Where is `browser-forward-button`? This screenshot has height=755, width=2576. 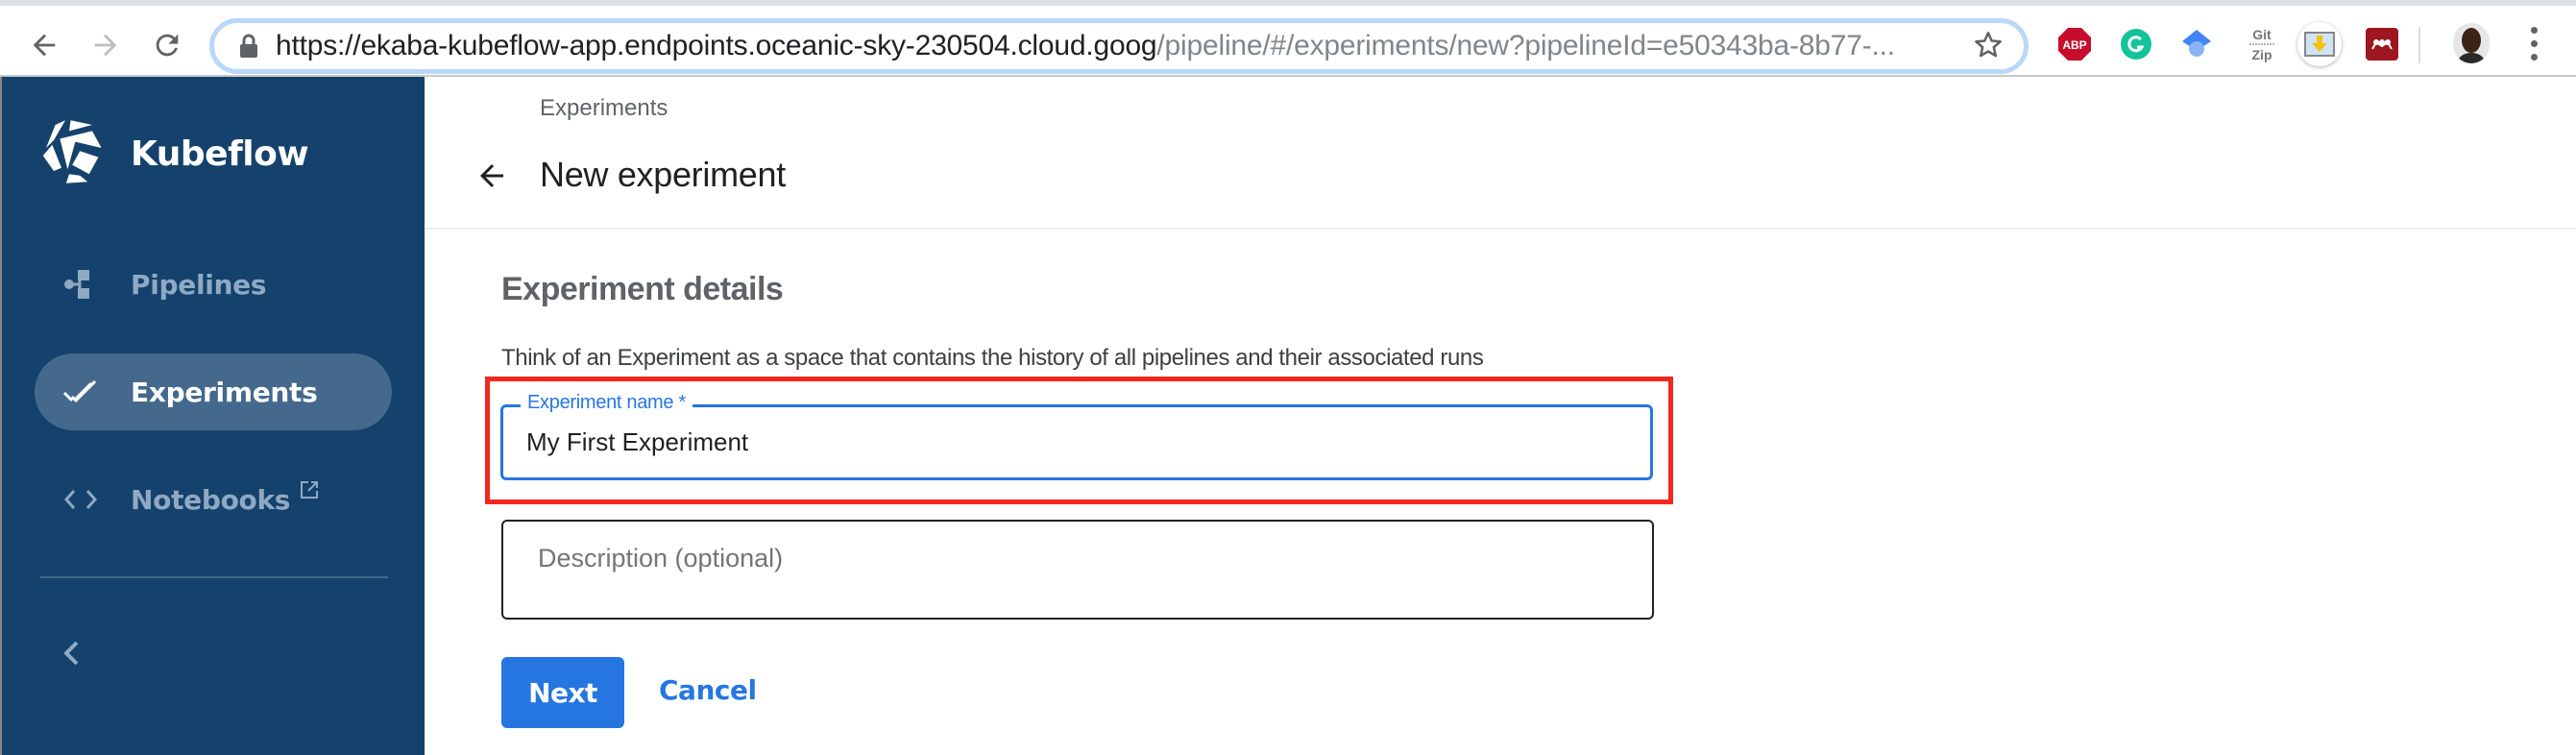 browser-forward-button is located at coordinates (106, 45).